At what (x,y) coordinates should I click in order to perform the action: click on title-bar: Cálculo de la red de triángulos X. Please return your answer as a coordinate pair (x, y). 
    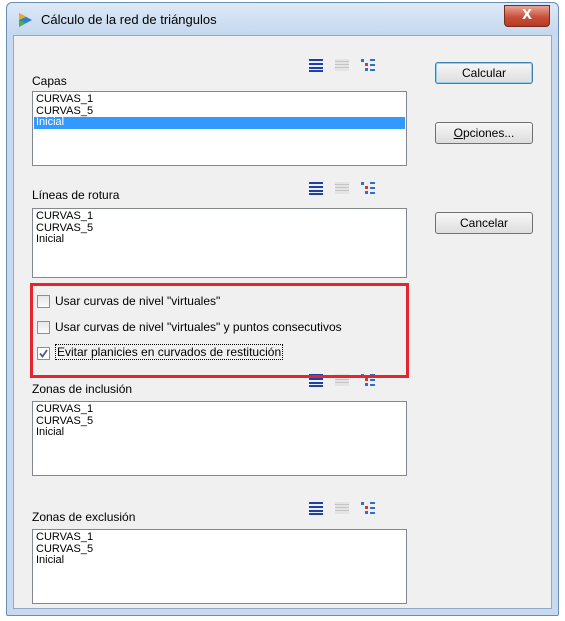
    Looking at the image, I should click on (282, 19).